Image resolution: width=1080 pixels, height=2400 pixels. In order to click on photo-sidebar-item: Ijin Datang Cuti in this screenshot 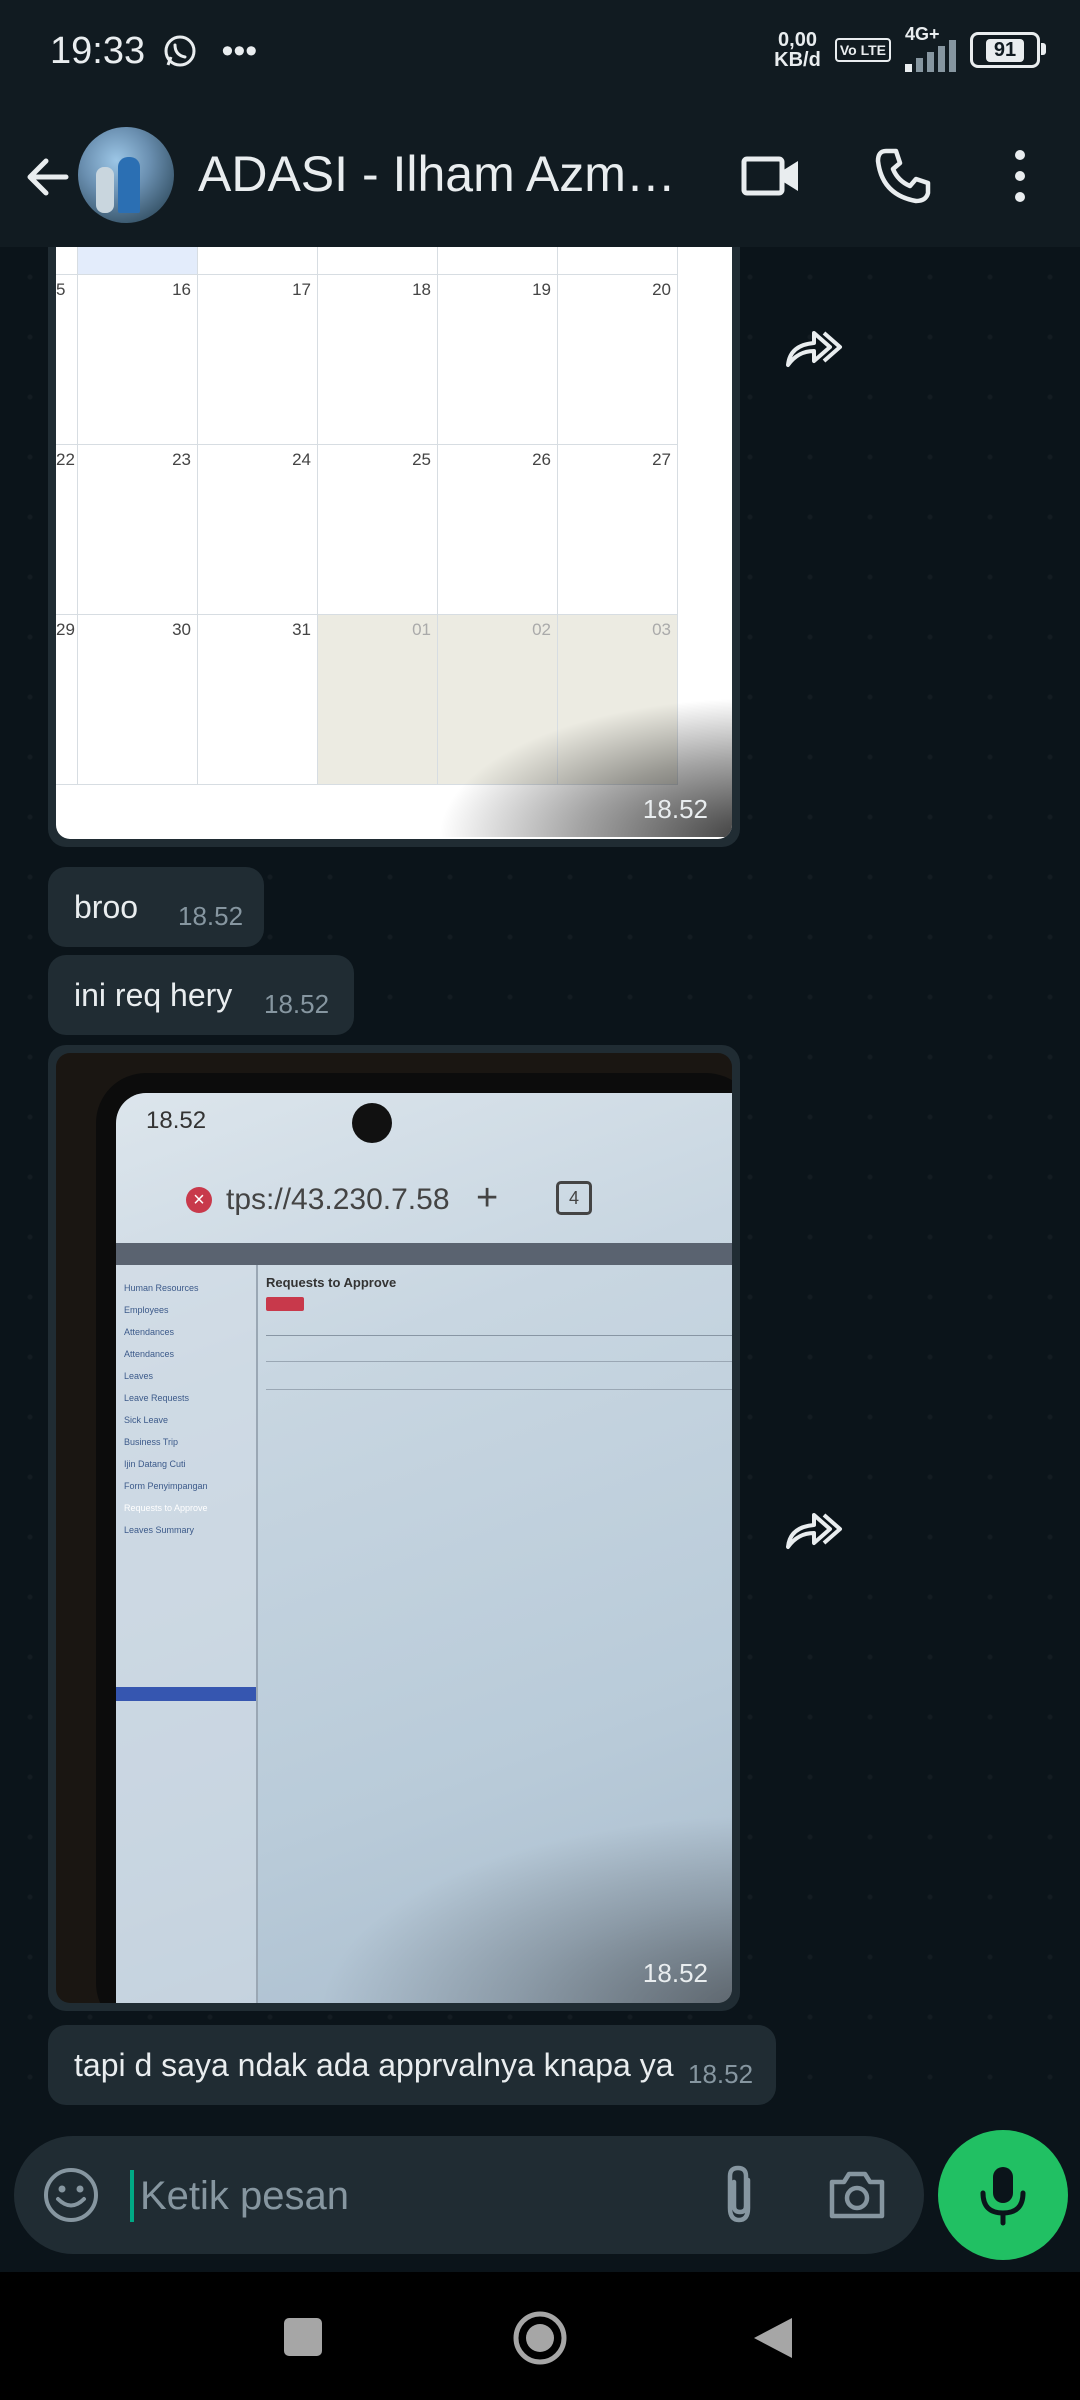, I will do `click(155, 1464)`.